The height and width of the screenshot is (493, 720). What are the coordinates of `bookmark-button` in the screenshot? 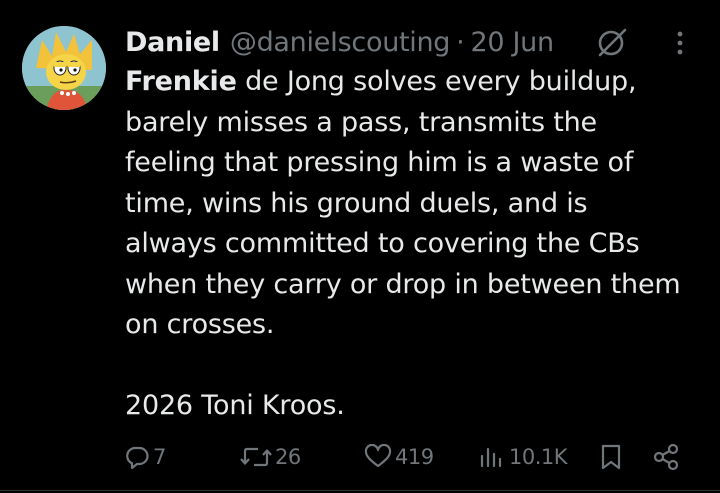 It's located at (611, 457).